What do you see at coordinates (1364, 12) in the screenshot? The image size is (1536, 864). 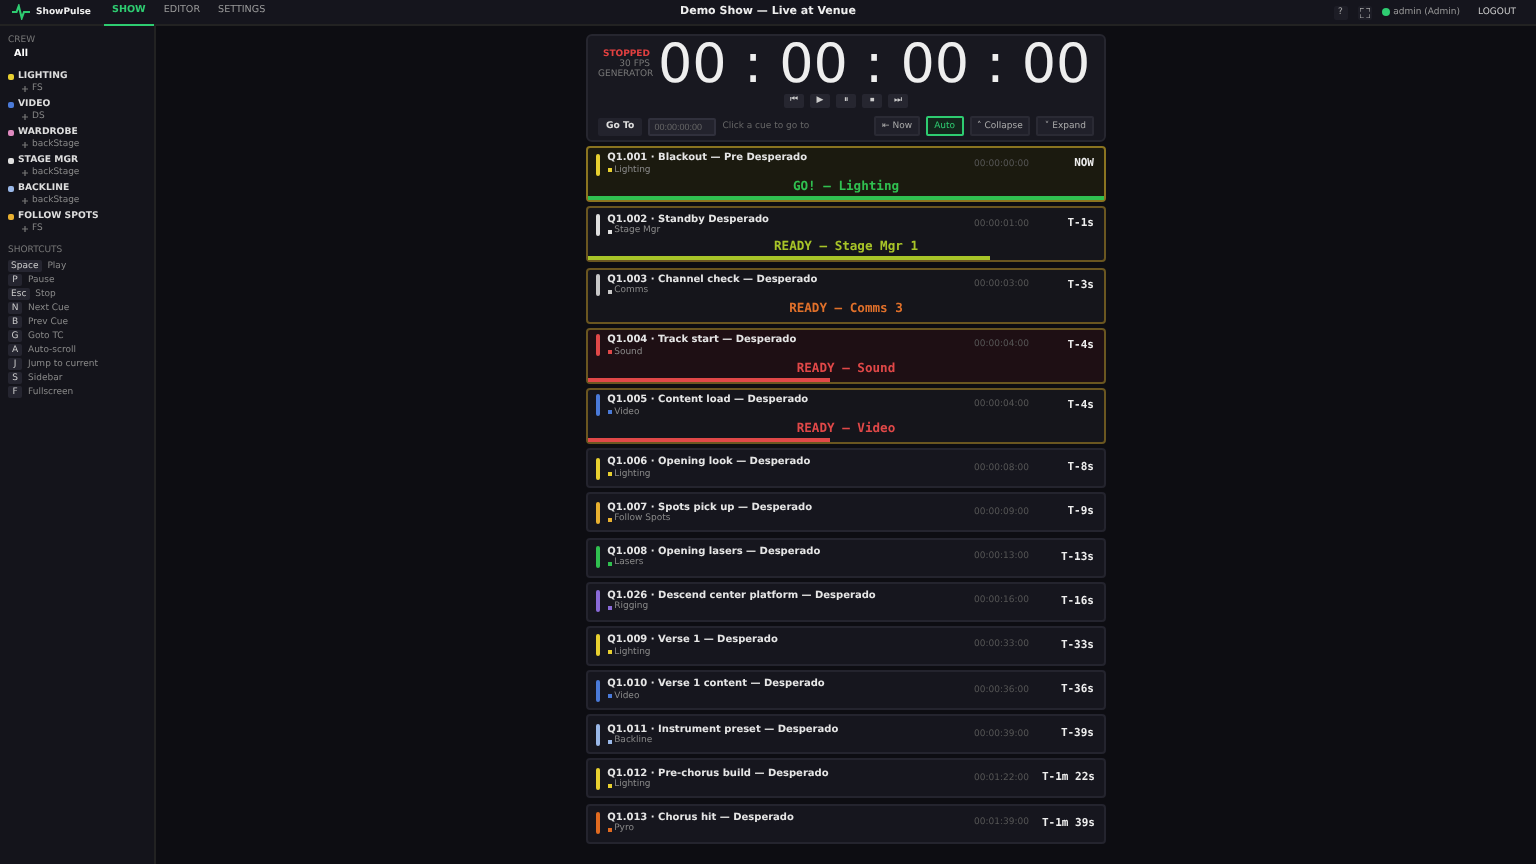 I see `fullscreen-button` at bounding box center [1364, 12].